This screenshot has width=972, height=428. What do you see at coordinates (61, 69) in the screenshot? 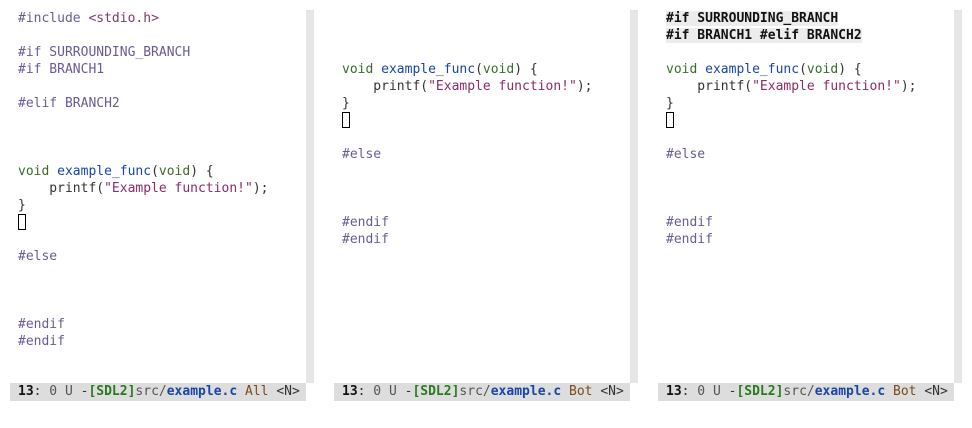
I see `code-line: #if BRANCH1` at bounding box center [61, 69].